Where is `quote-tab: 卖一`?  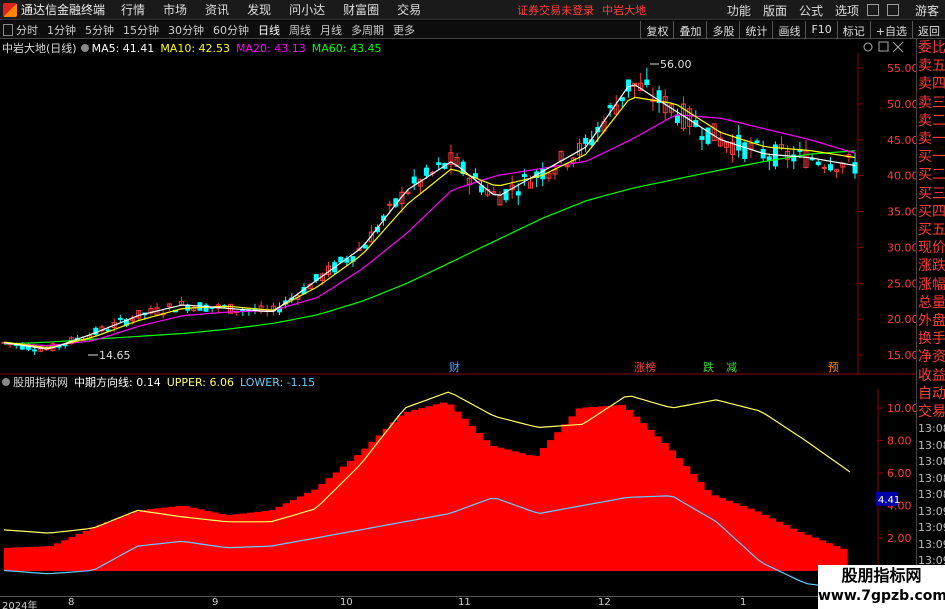 quote-tab: 卖一 is located at coordinates (931, 139).